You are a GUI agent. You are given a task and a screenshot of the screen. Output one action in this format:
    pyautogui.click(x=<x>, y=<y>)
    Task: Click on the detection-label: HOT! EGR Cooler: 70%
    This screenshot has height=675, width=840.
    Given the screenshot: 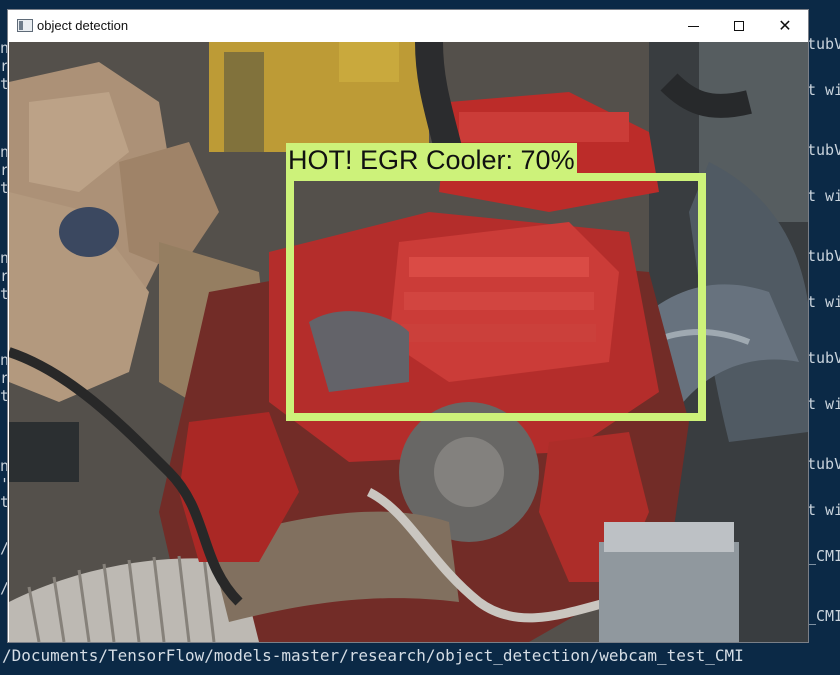 What is the action you would take?
    pyautogui.click(x=431, y=160)
    